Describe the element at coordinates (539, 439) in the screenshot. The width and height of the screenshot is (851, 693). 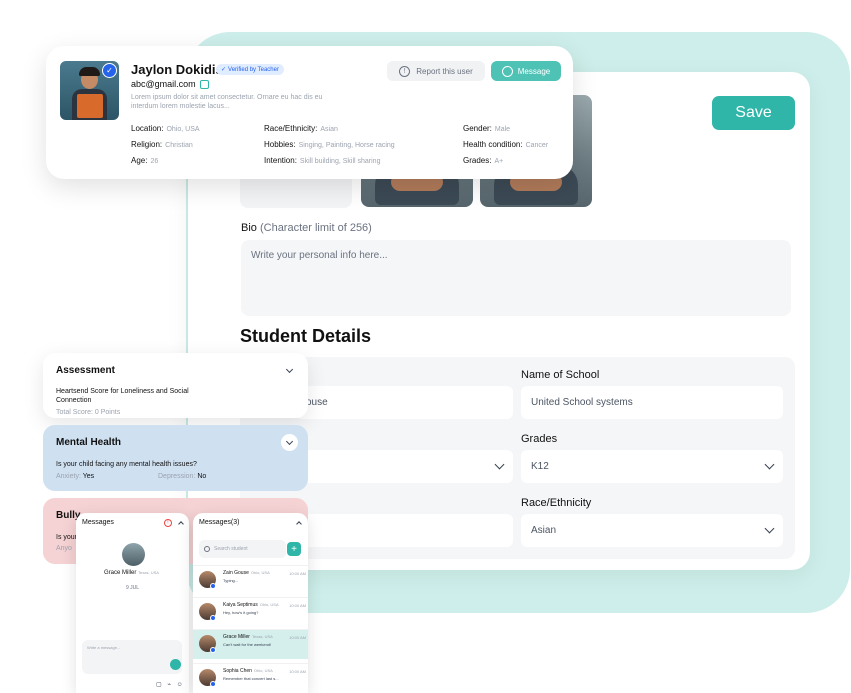
I see `grades-label: Grades` at that location.